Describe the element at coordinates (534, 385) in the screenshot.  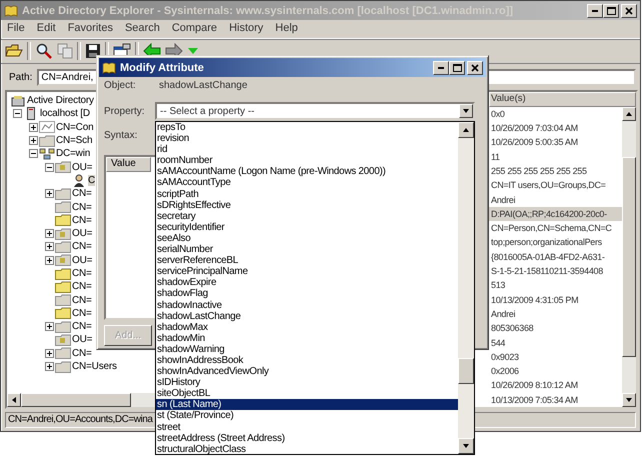
I see `value-cell-text: 10/26/2009 8:10:12 AM` at that location.